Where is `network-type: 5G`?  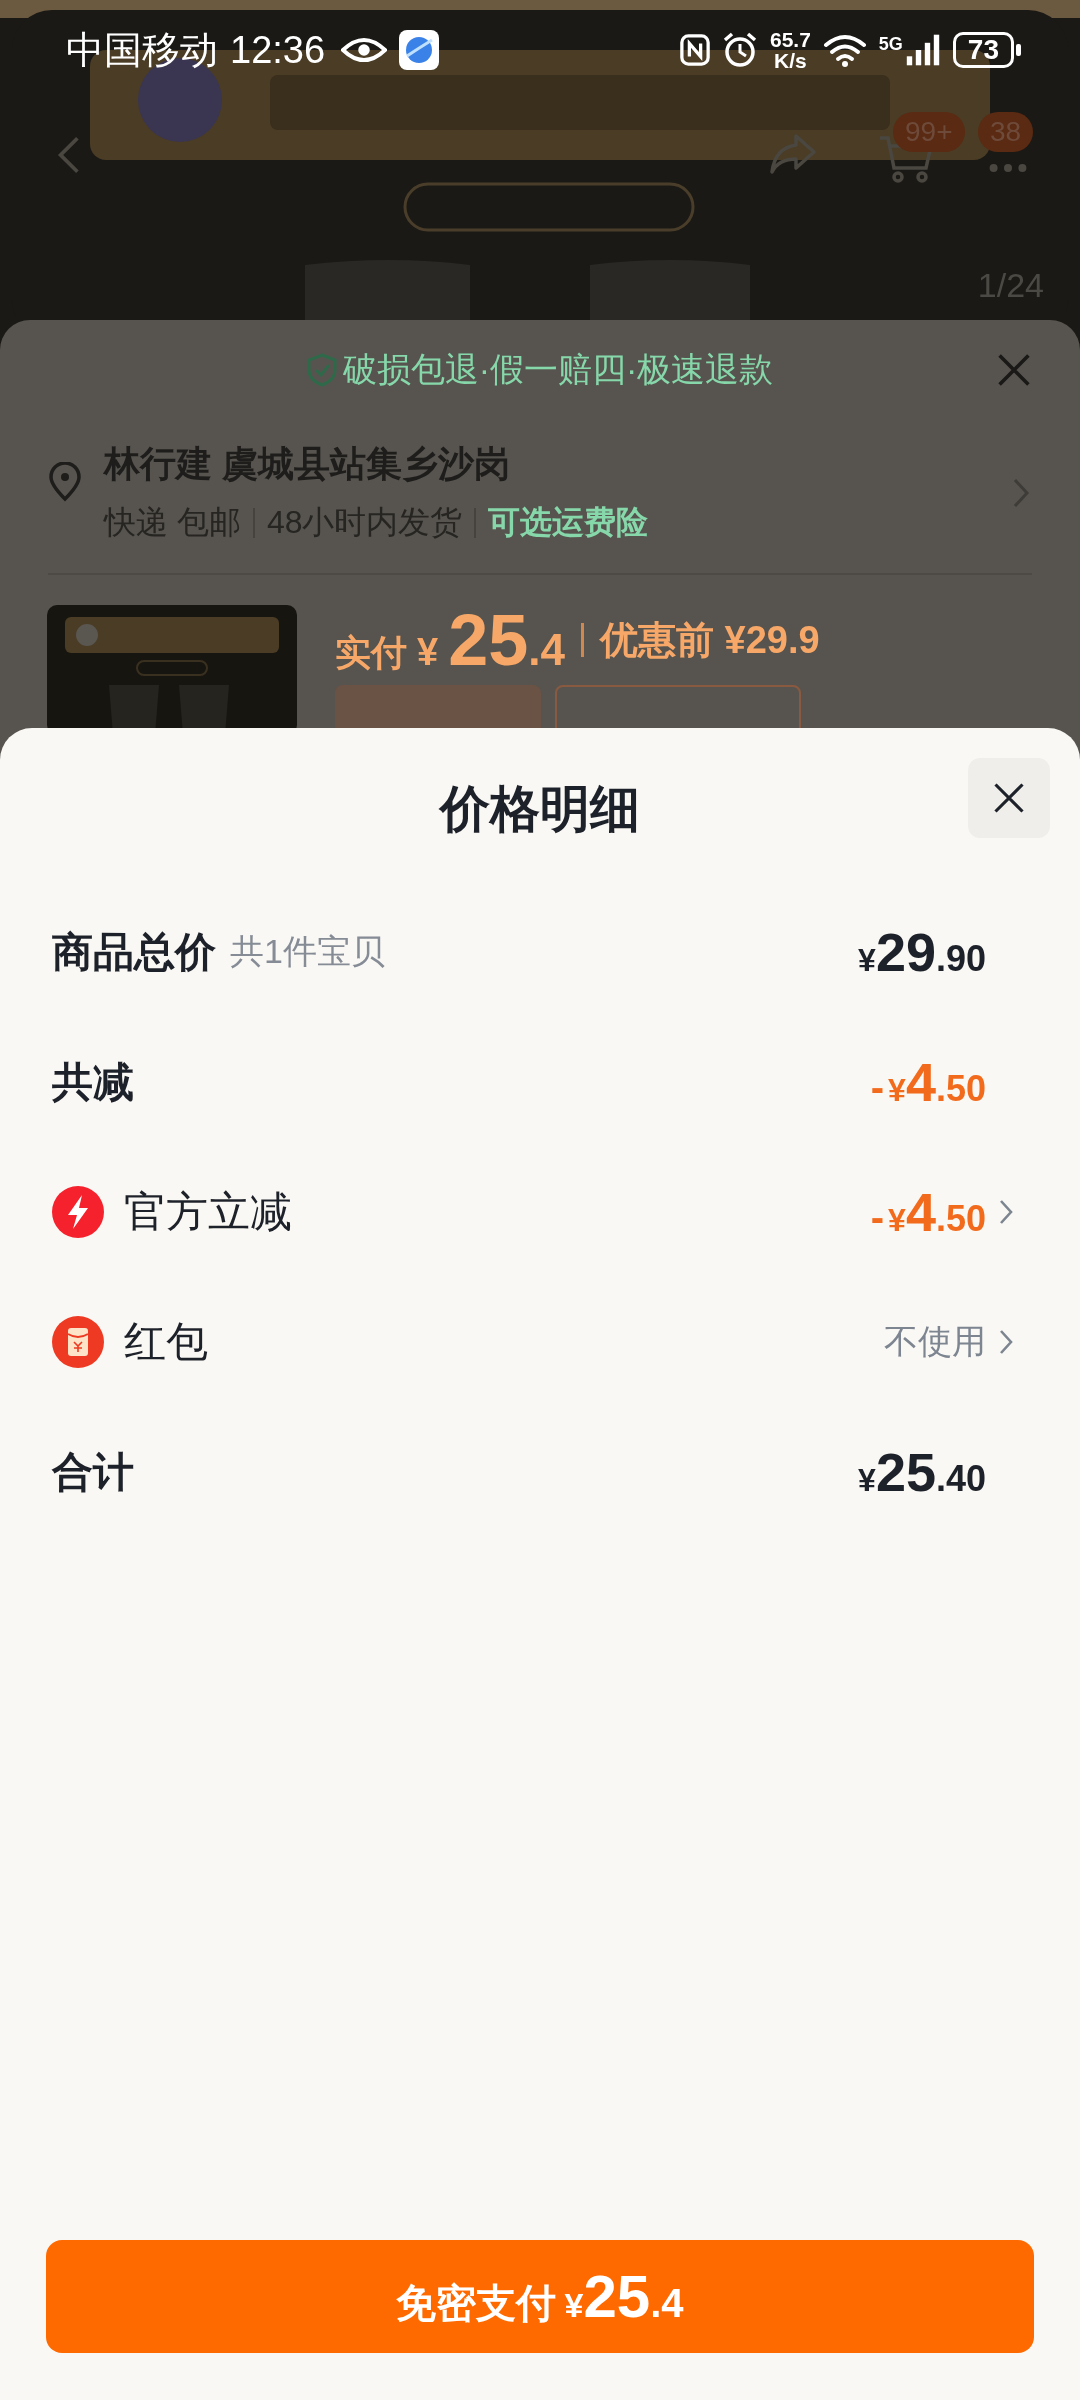 network-type: 5G is located at coordinates (890, 44).